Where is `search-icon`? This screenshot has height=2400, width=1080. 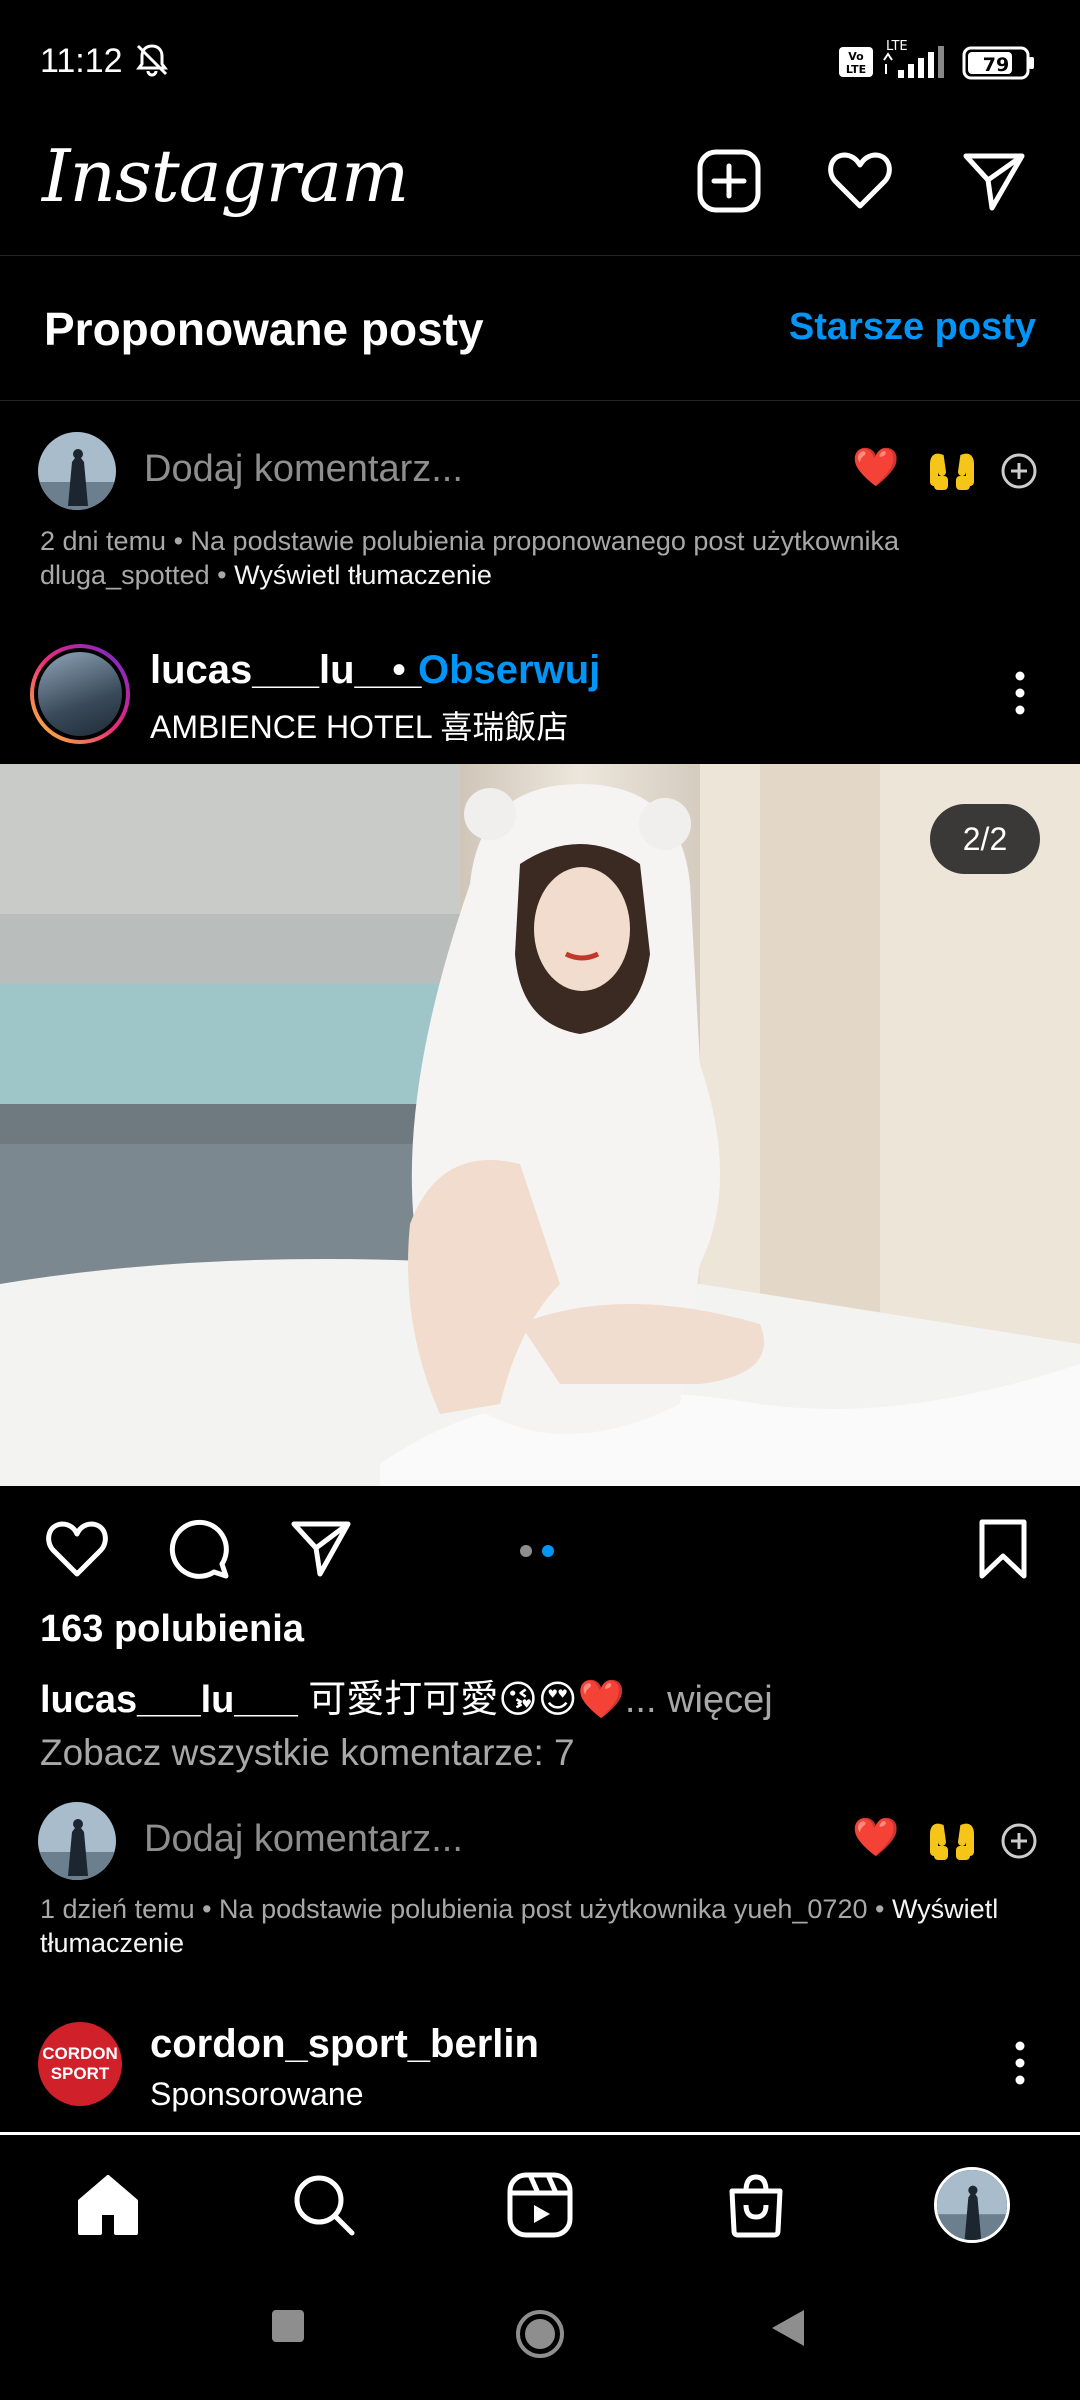
search-icon is located at coordinates (324, 2205).